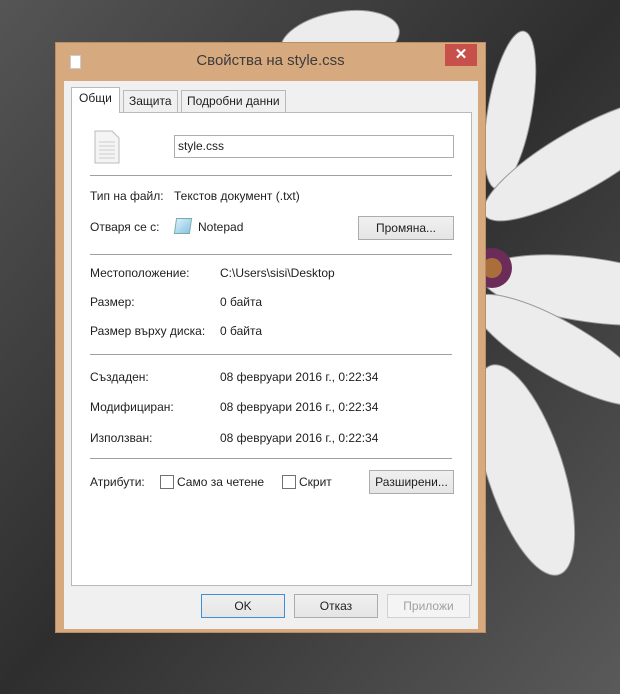  I want to click on type-value: Текстов документ (.txt), so click(237, 196).